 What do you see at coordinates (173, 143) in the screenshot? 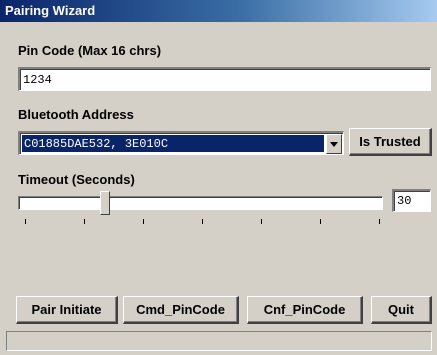
I see `bluetooth-address-selected: C01885DAE532, 3E010C` at bounding box center [173, 143].